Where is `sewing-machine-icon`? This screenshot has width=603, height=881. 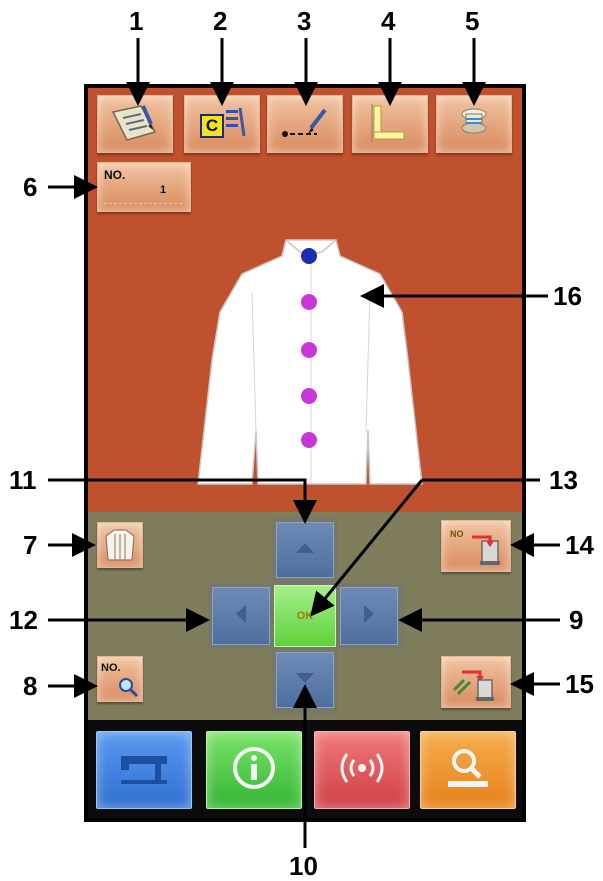 sewing-machine-icon is located at coordinates (144, 770).